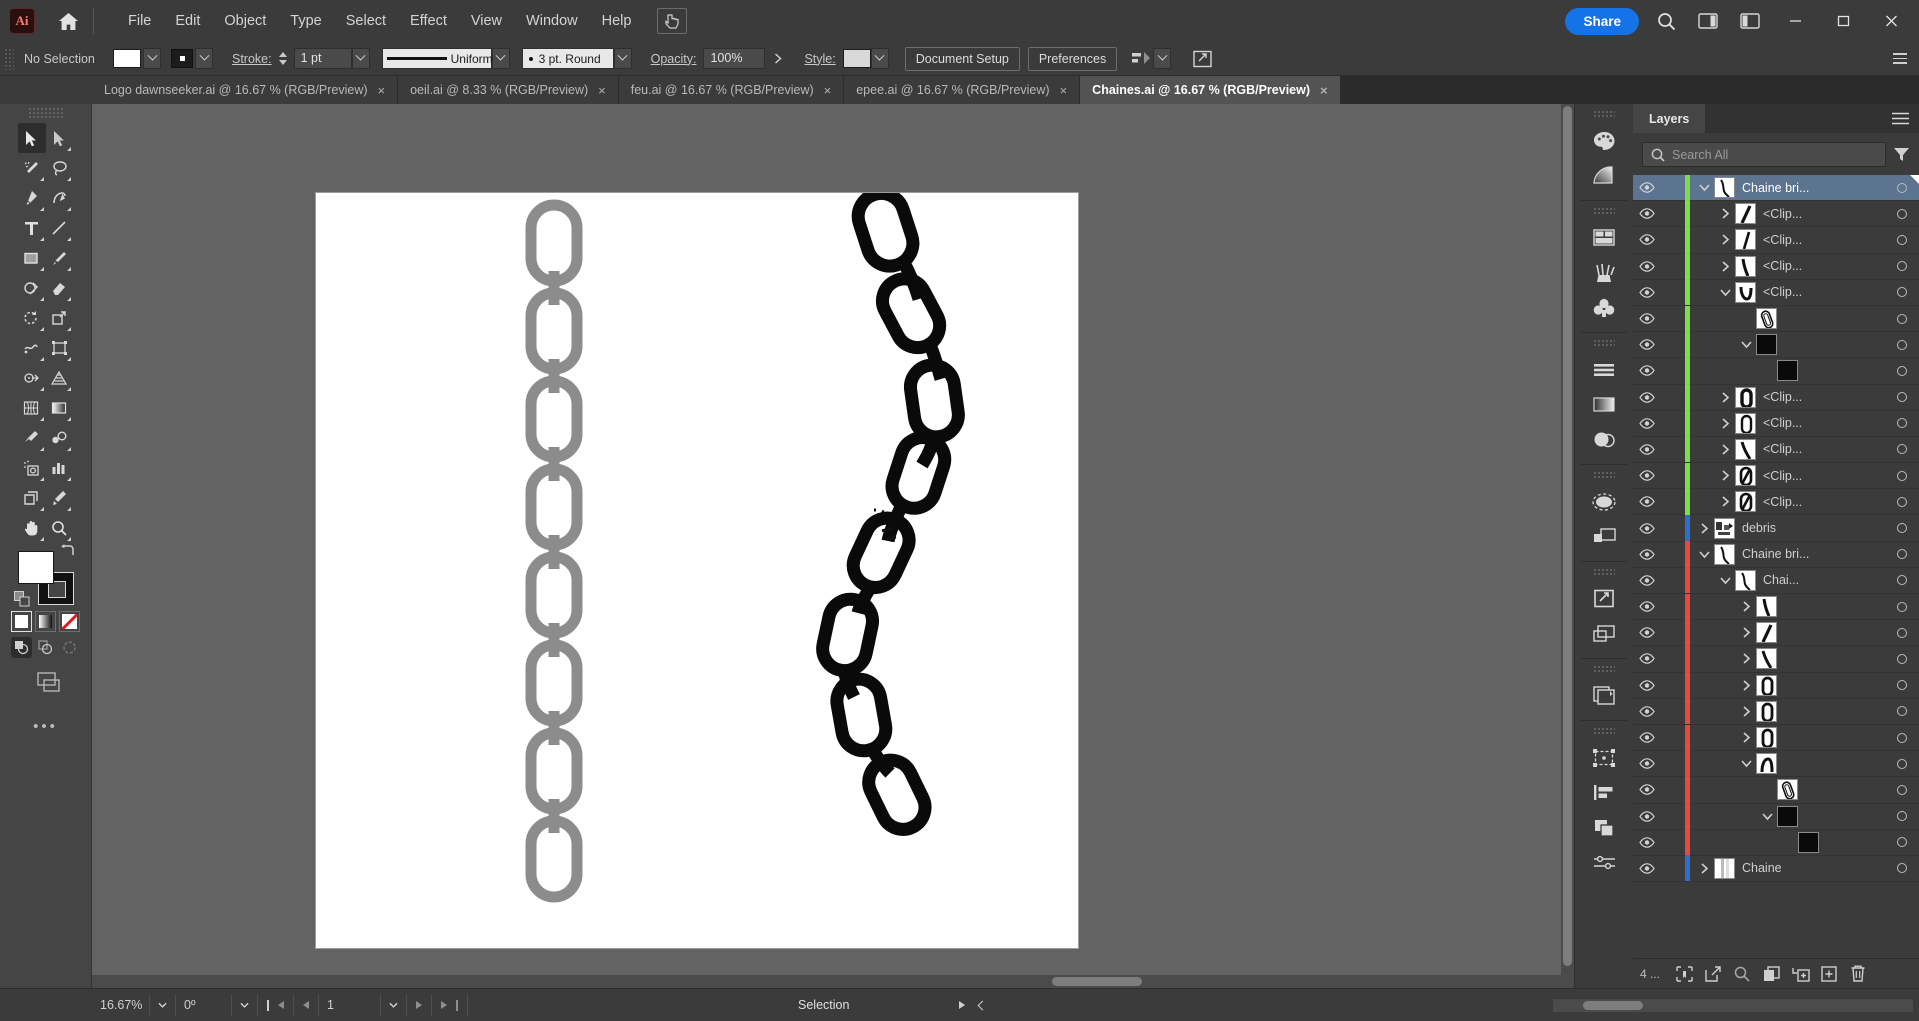 The height and width of the screenshot is (1021, 1919). Describe the element at coordinates (1900, 58) in the screenshot. I see `control-bar-menu-icon` at that location.